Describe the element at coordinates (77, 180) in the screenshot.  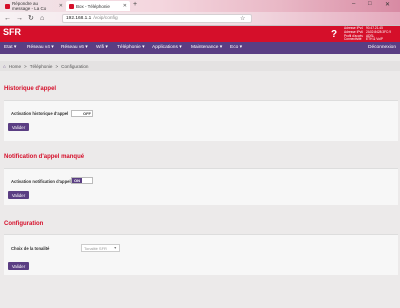
I see `toggle-state: ON` at that location.